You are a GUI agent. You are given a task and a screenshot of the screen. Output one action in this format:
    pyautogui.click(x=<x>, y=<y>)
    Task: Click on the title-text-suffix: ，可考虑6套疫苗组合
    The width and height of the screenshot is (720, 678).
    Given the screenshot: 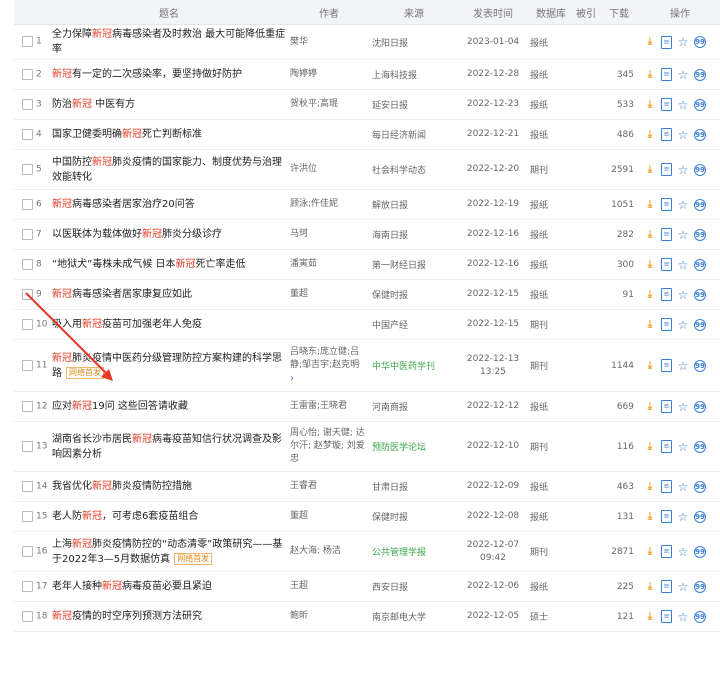 What is the action you would take?
    pyautogui.click(x=150, y=516)
    